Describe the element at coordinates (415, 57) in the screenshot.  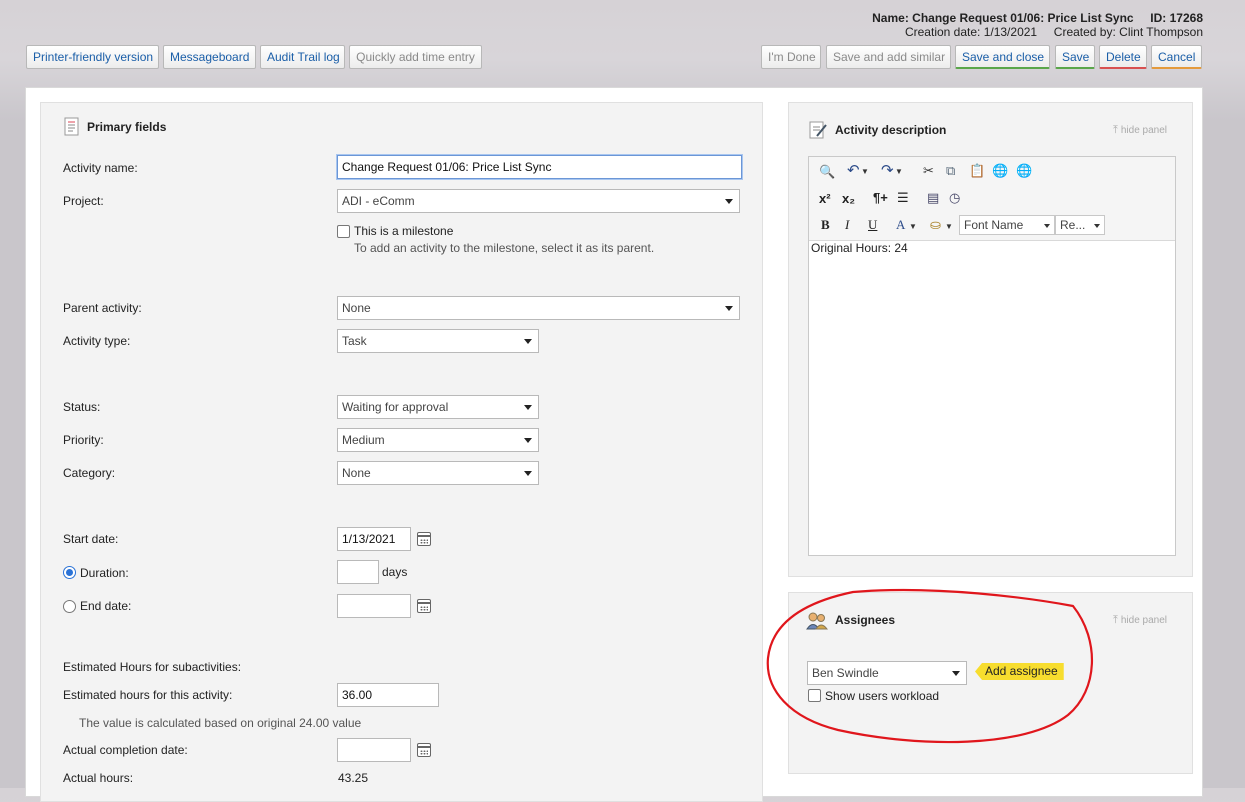
I see `quick-time-entry-button: Quickly add time entry` at that location.